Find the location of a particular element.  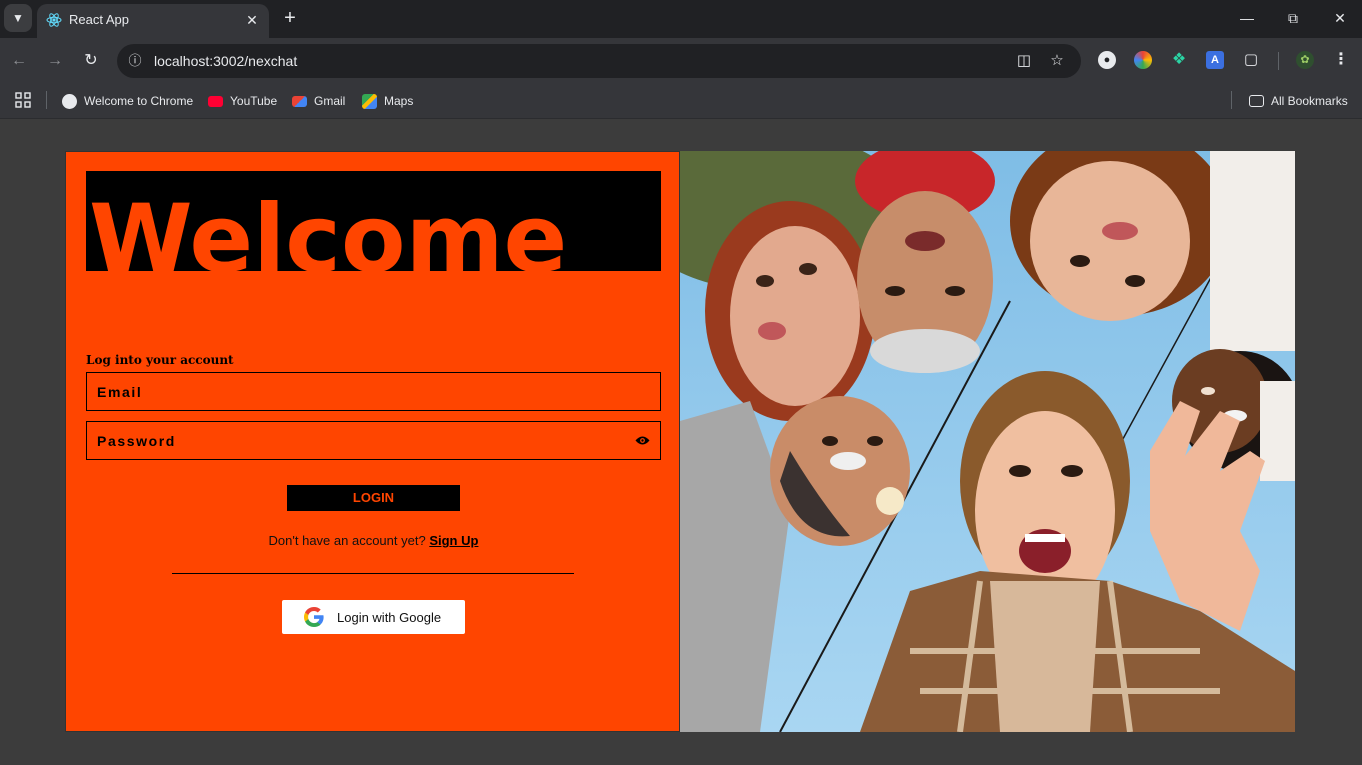

dino-extension-icon: ❖ is located at coordinates (1179, 60).